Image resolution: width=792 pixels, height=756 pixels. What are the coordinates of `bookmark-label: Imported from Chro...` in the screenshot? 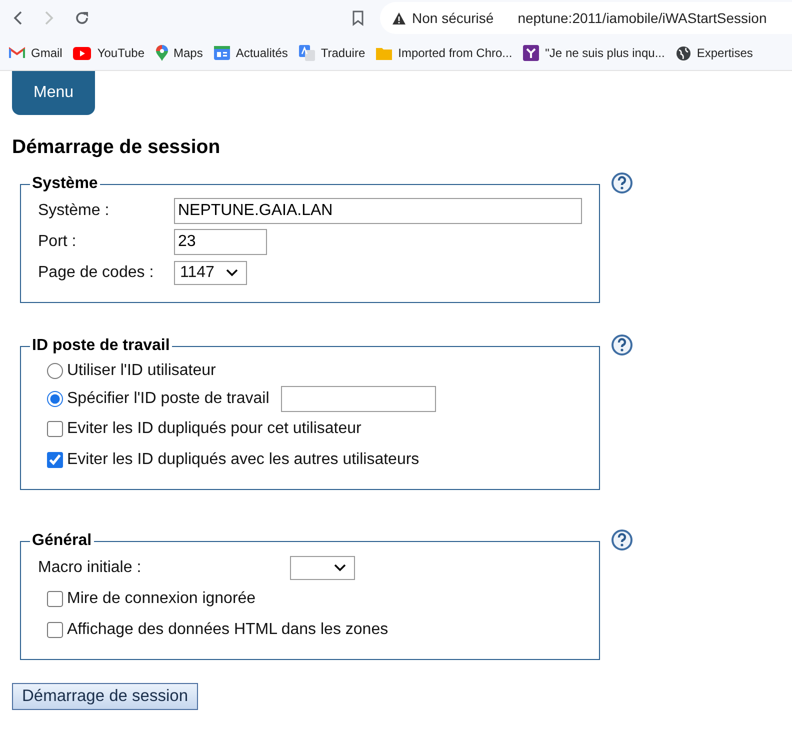 It's located at (455, 53).